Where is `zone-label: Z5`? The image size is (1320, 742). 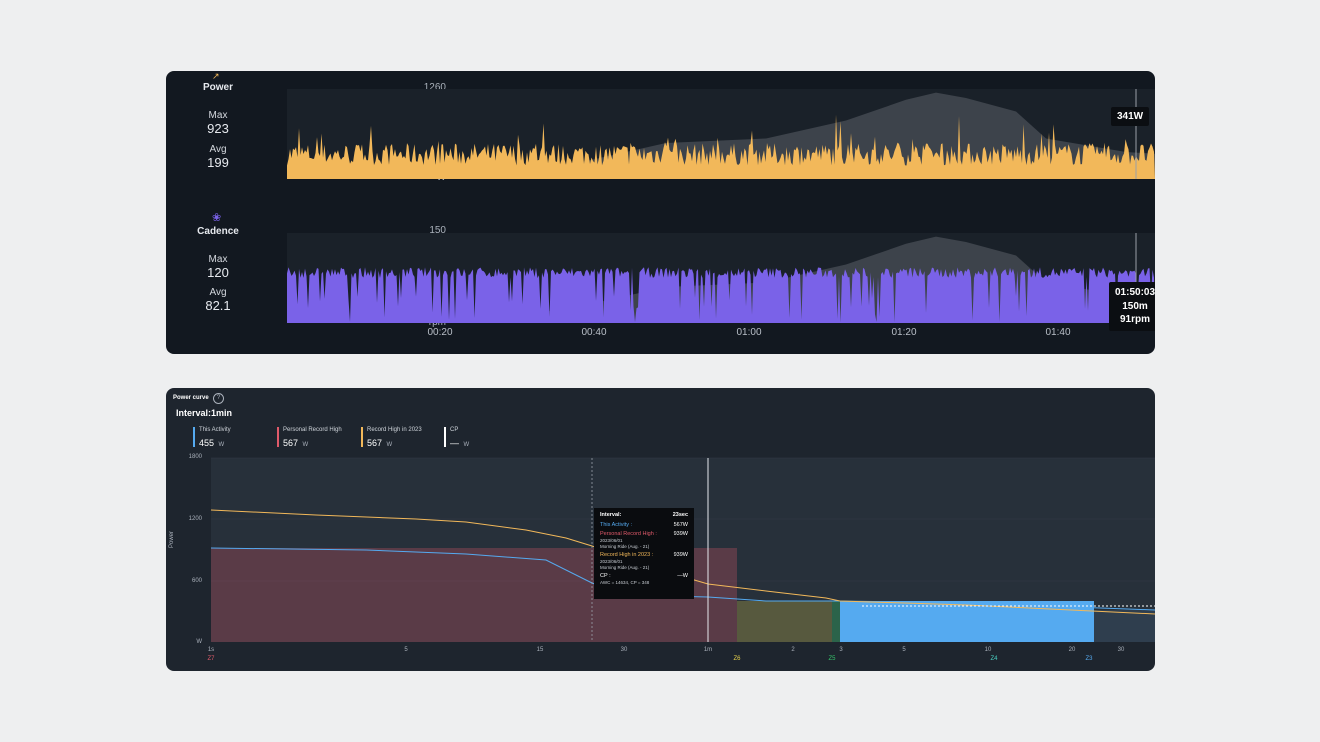
zone-label: Z5 is located at coordinates (832, 659).